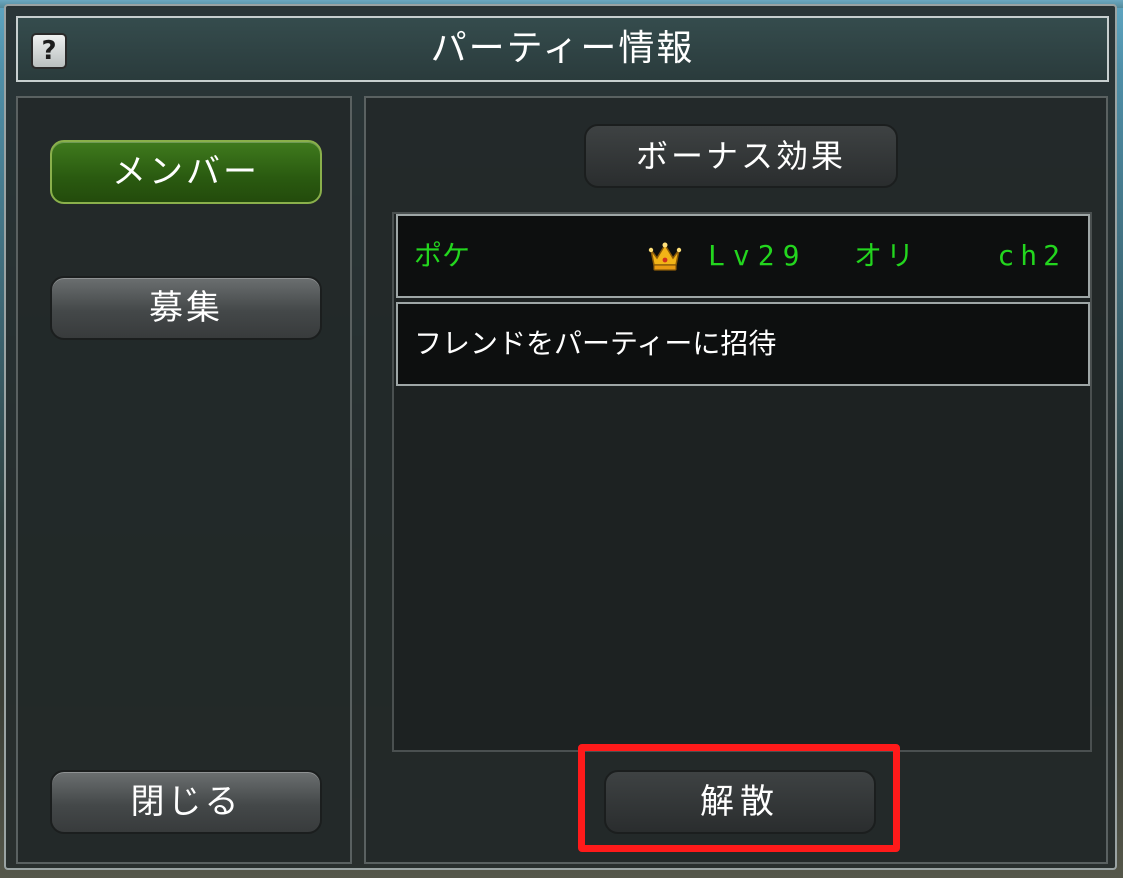  I want to click on member-channel: ch2, so click(1031, 255).